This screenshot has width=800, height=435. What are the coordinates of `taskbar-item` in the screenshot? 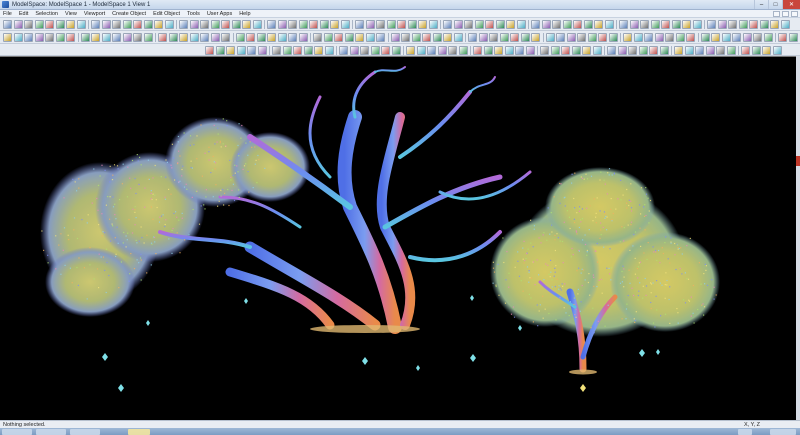 It's located at (51, 432).